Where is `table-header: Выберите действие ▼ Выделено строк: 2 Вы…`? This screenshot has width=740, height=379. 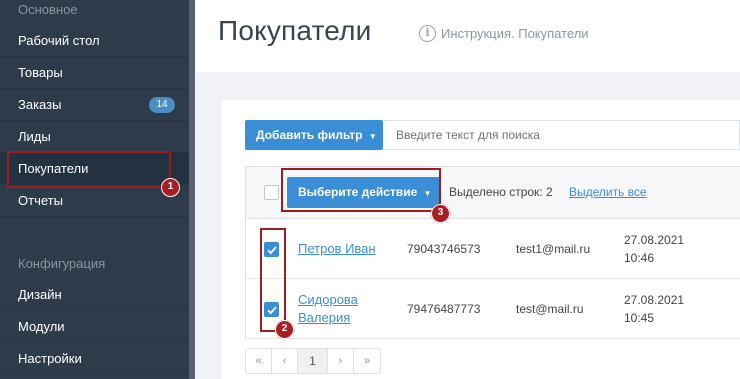
table-header: Выберите действие ▼ Выделено строк: 2 Вы… is located at coordinates (493, 193).